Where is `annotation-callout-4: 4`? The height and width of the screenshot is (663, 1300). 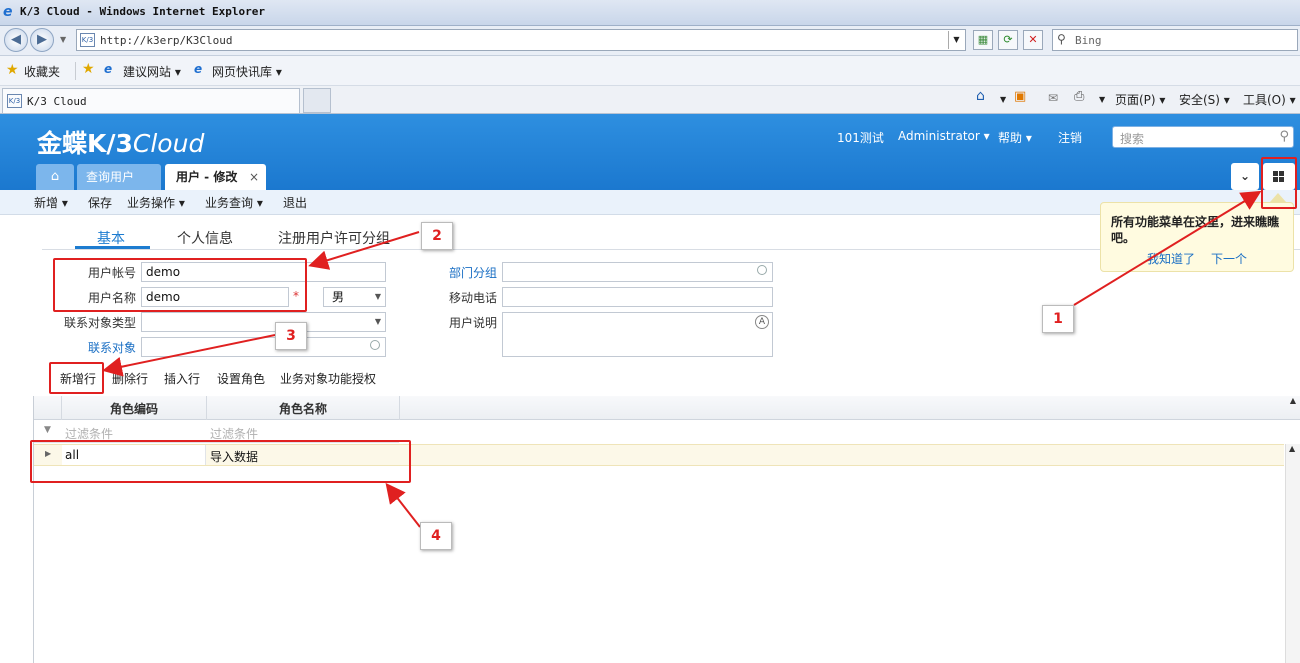 annotation-callout-4: 4 is located at coordinates (436, 536).